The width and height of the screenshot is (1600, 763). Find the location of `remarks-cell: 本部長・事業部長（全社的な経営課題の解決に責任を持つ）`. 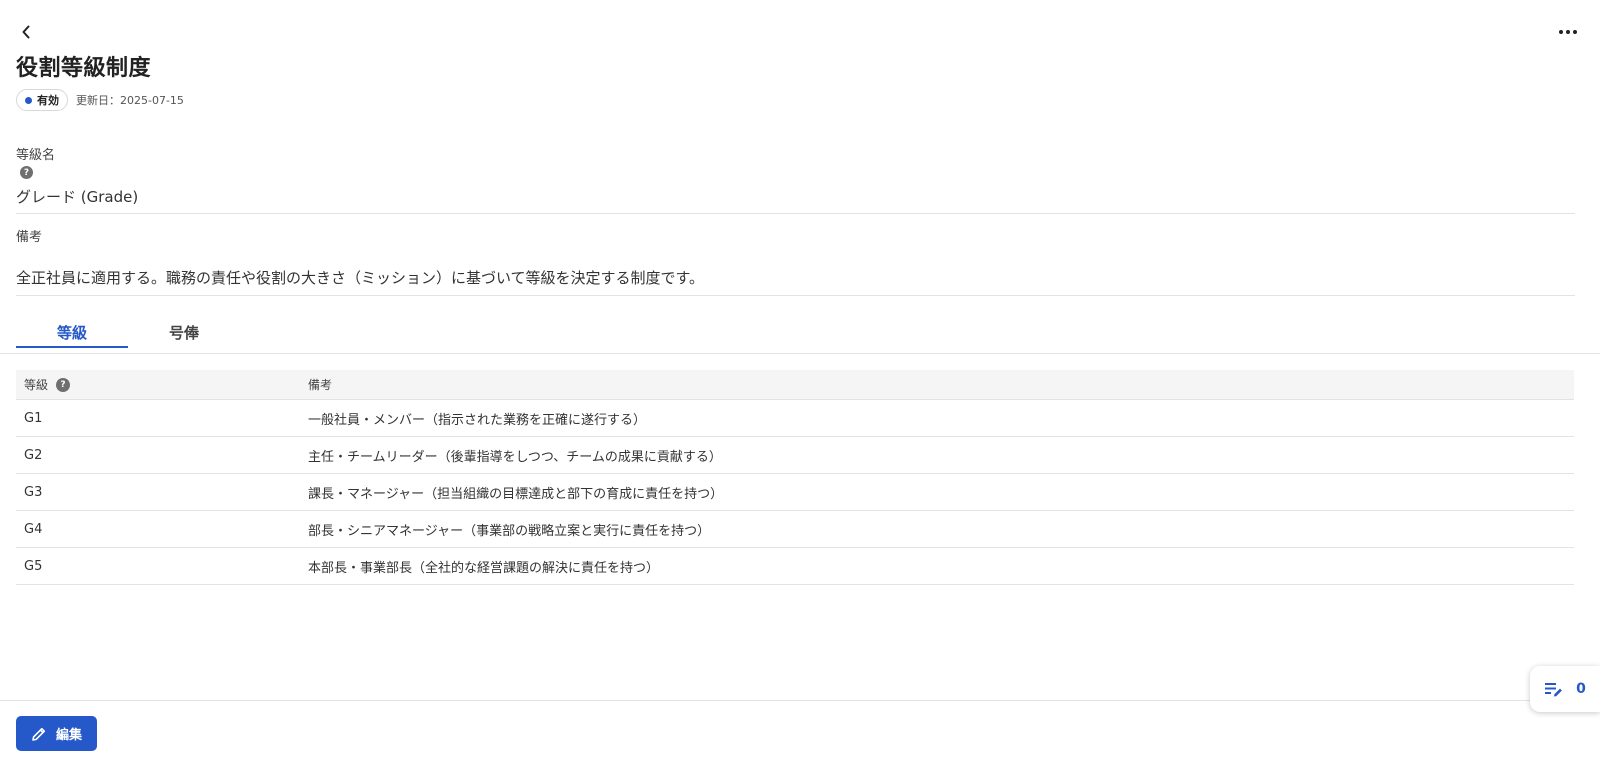

remarks-cell: 本部長・事業部長（全社的な経営課題の解決に責任を持つ） is located at coordinates (937, 566).